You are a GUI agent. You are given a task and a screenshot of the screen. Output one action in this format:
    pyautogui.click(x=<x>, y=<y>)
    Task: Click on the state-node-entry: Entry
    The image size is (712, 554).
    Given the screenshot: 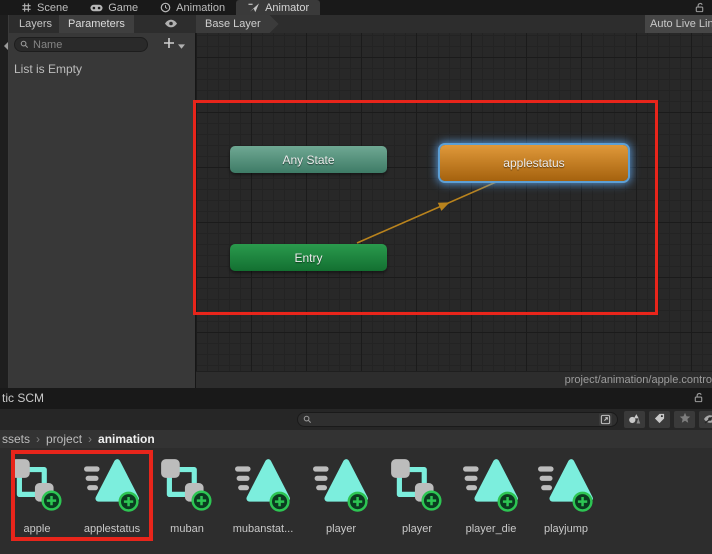 What is the action you would take?
    pyautogui.click(x=308, y=257)
    